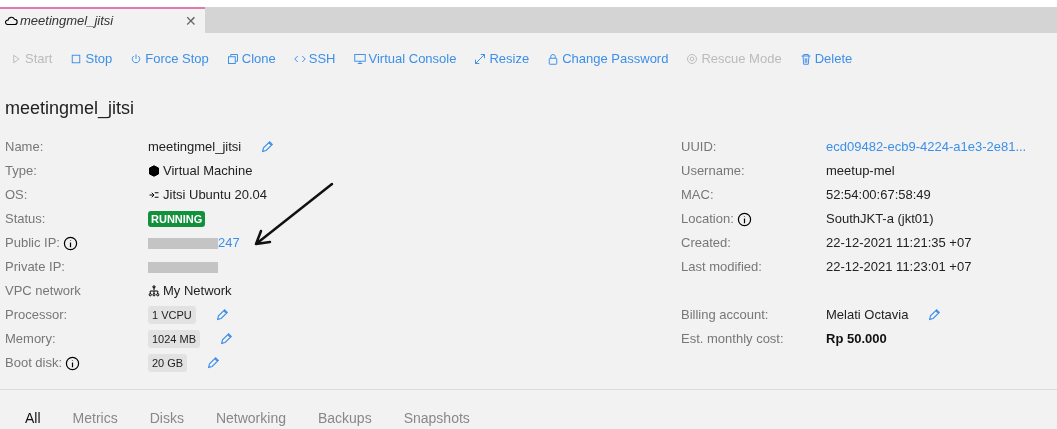 The width and height of the screenshot is (1057, 429). I want to click on toolbar-button: Resize, so click(502, 59).